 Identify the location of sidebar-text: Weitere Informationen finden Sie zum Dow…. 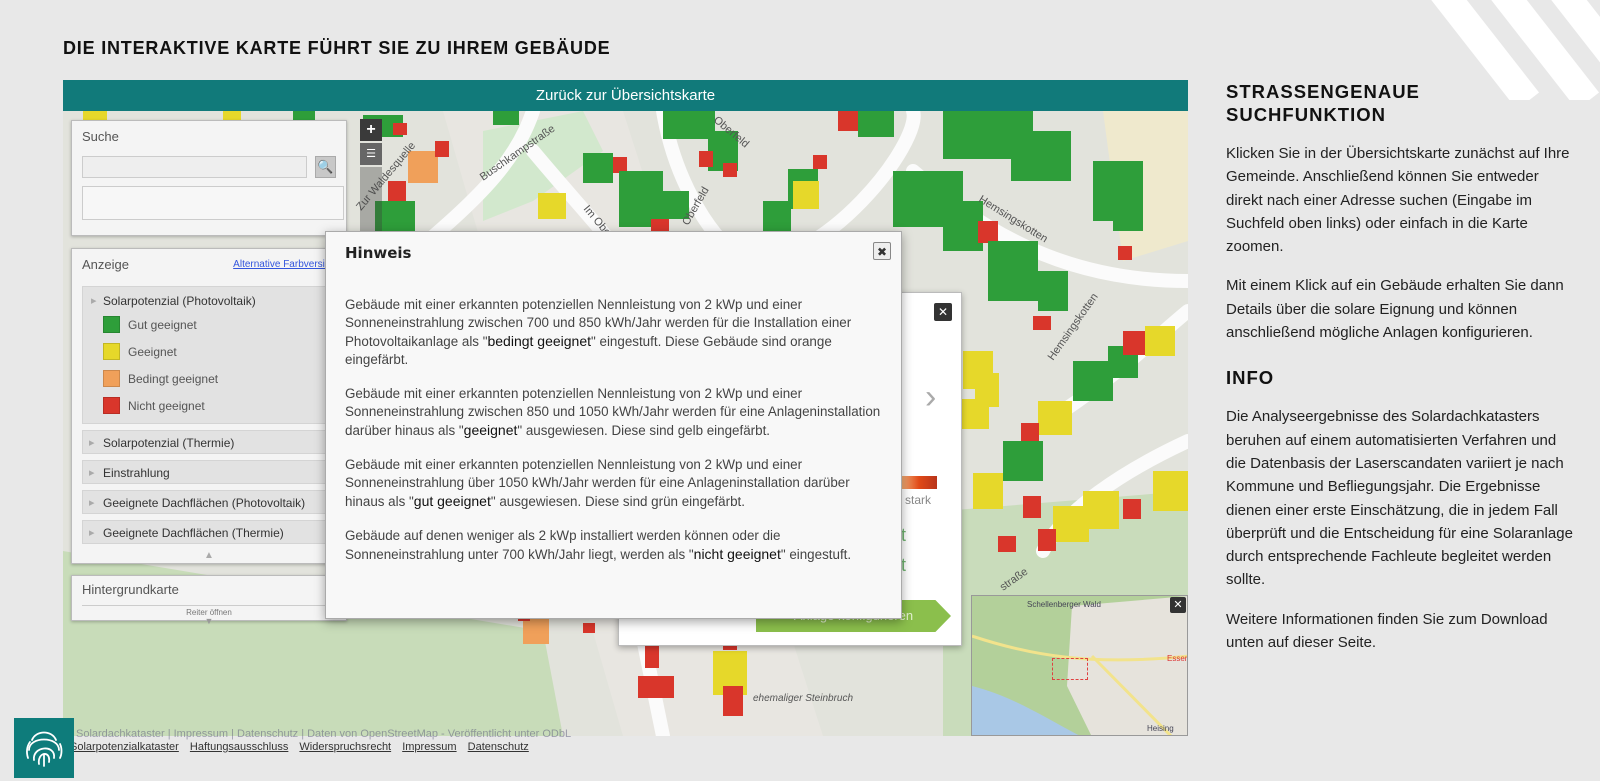
(1387, 631).